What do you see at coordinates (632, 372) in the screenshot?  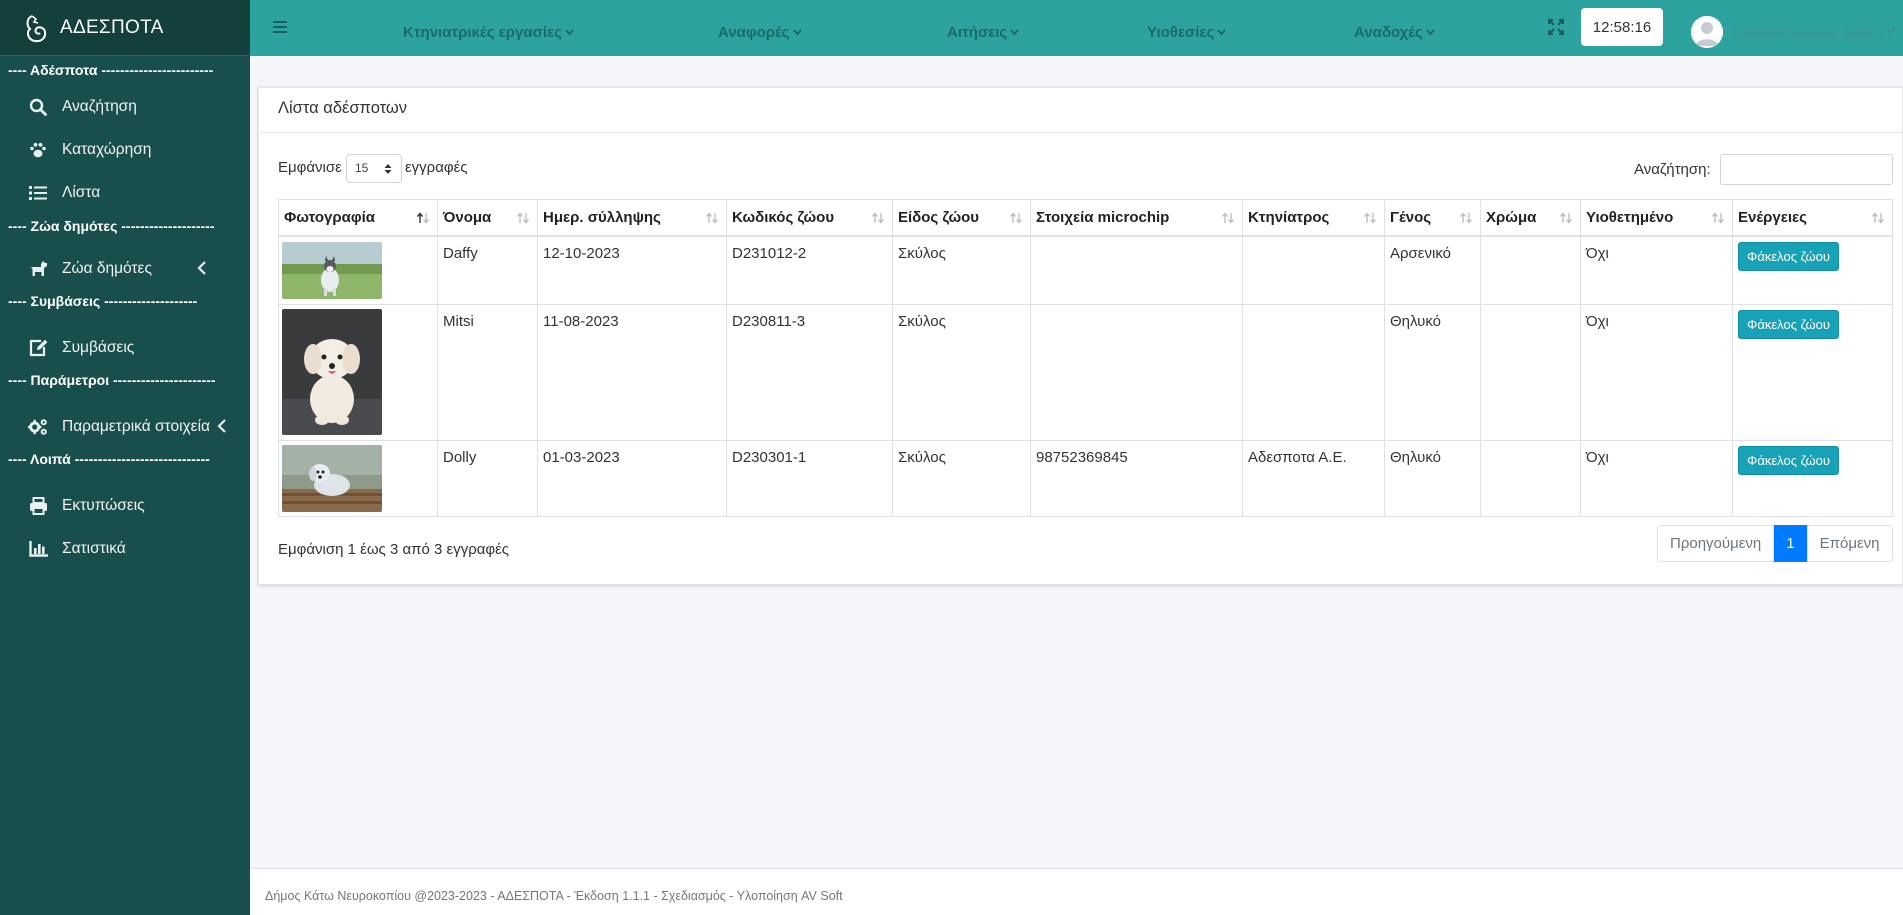 I see `cell-capture-date: 11-08-2023` at bounding box center [632, 372].